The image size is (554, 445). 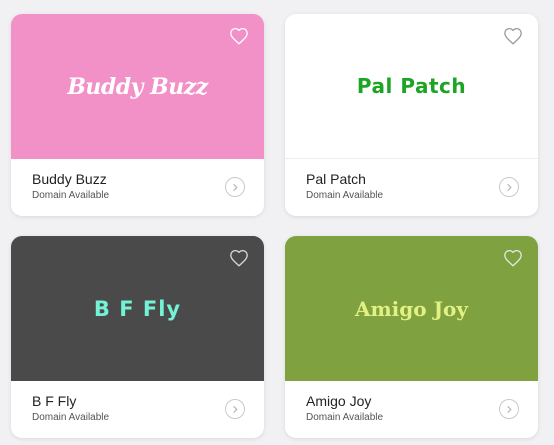 What do you see at coordinates (411, 409) in the screenshot?
I see `card-info: Amigo Joy Domain Available` at bounding box center [411, 409].